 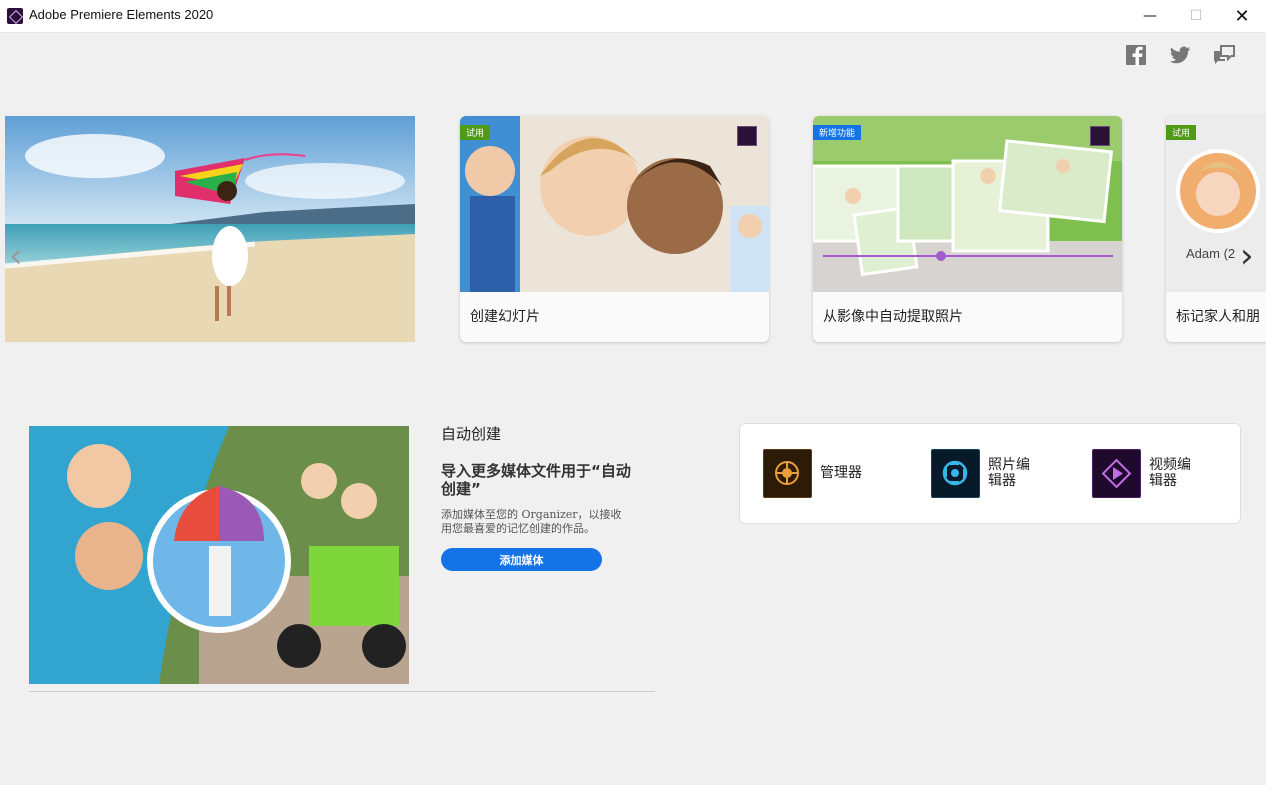 What do you see at coordinates (1211, 253) in the screenshot?
I see `face-tag-caption: Adam (2` at bounding box center [1211, 253].